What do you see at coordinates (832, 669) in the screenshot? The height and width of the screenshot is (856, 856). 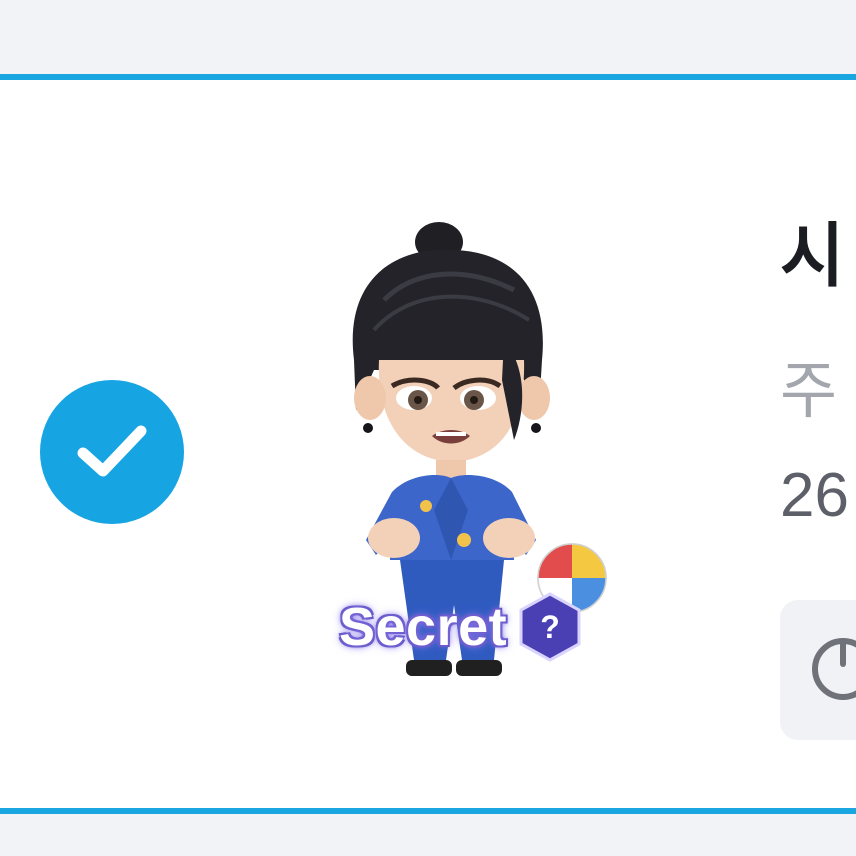 I see `power-icon` at bounding box center [832, 669].